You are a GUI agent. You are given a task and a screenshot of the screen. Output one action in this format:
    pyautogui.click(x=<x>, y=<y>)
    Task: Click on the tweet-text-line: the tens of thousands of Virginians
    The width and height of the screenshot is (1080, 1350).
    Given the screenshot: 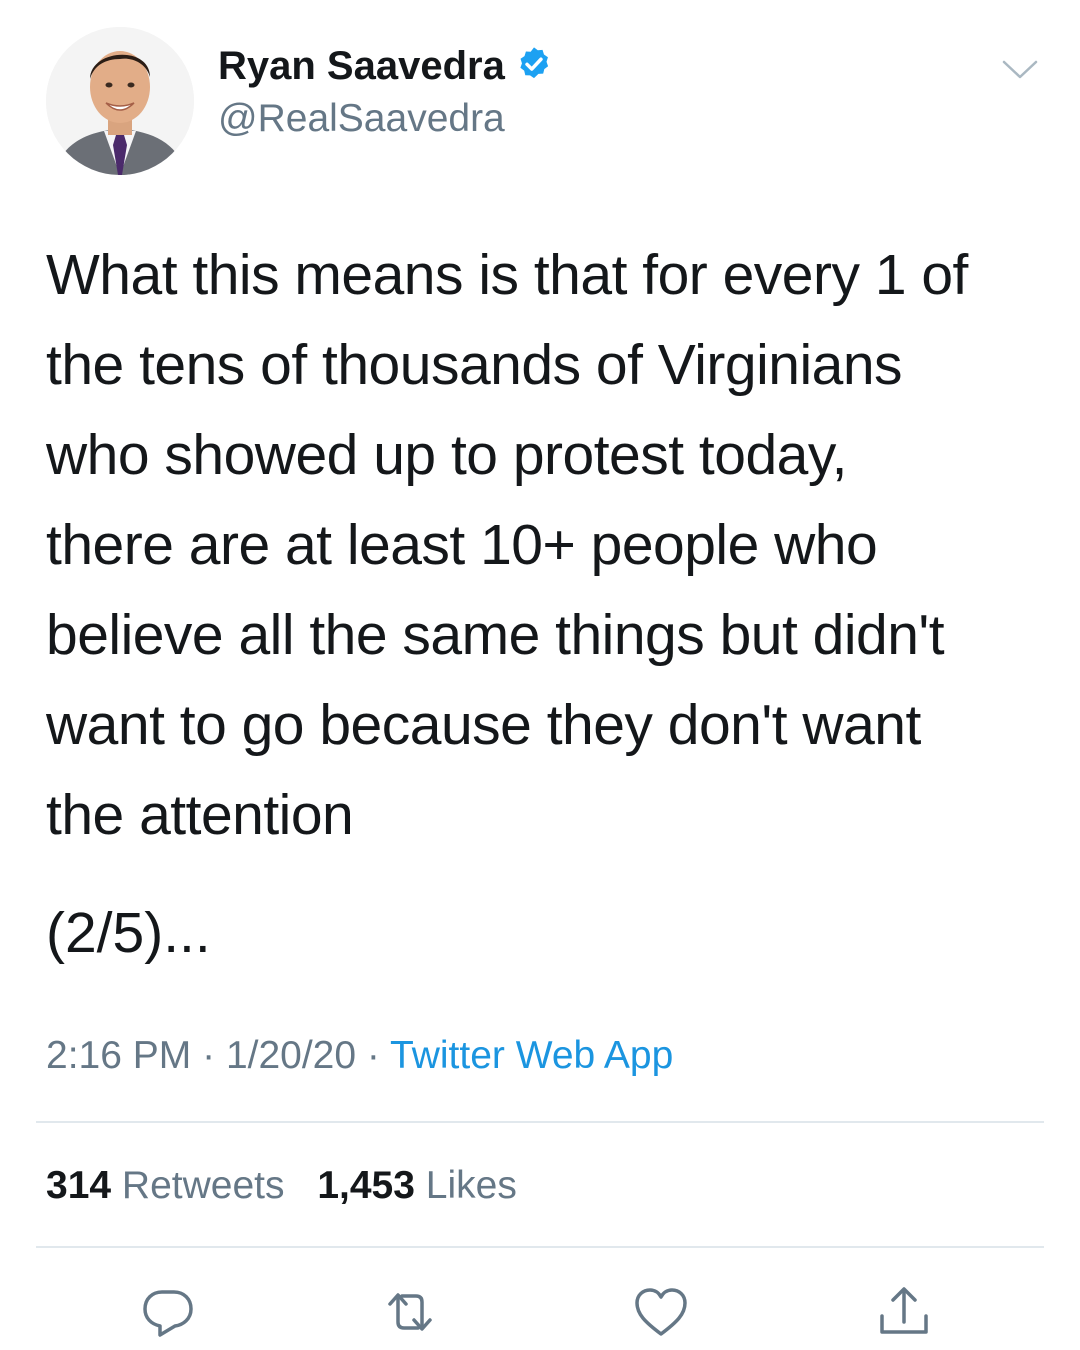 What is the action you would take?
    pyautogui.click(x=474, y=365)
    